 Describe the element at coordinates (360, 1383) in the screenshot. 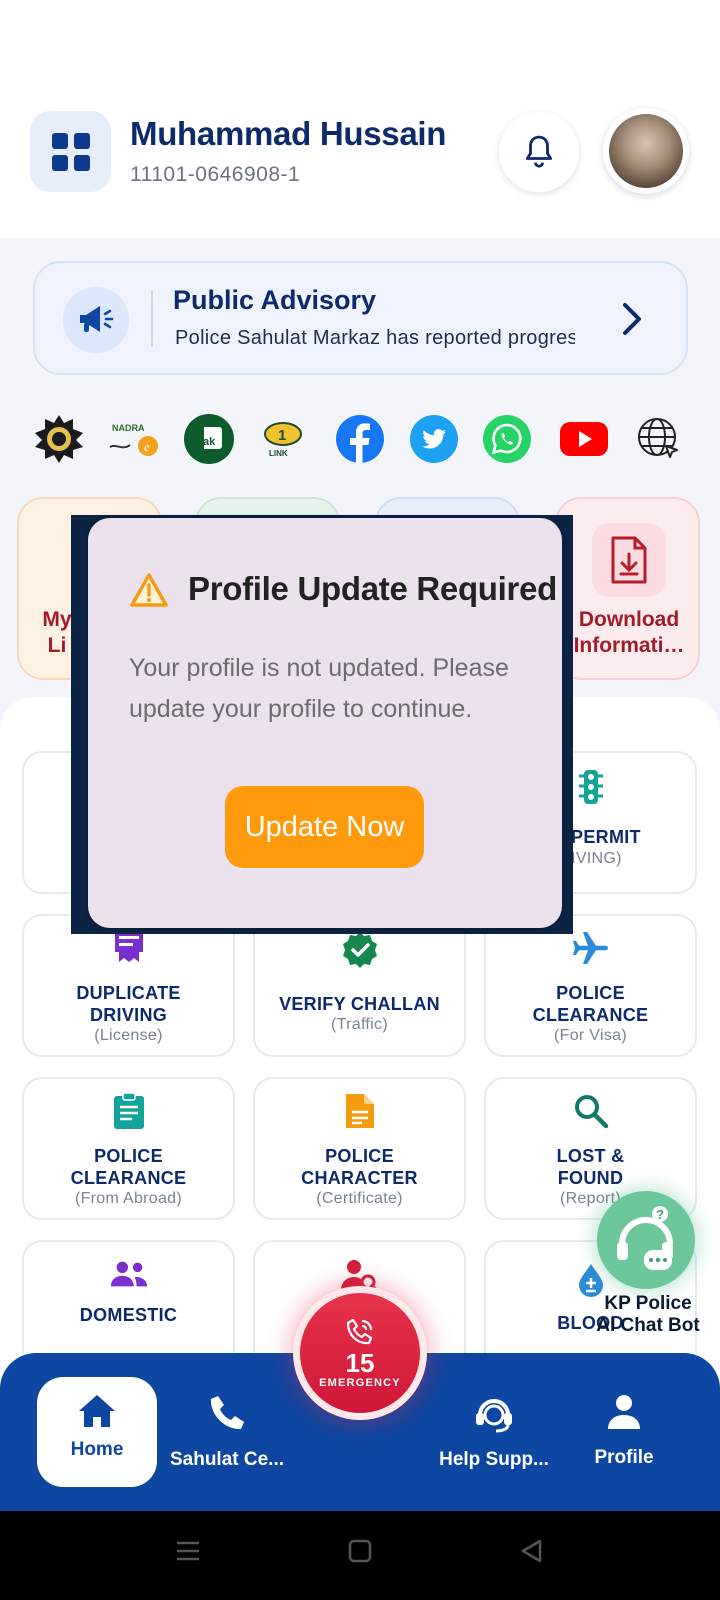

I see `emergency-label: EMERGENCY` at that location.